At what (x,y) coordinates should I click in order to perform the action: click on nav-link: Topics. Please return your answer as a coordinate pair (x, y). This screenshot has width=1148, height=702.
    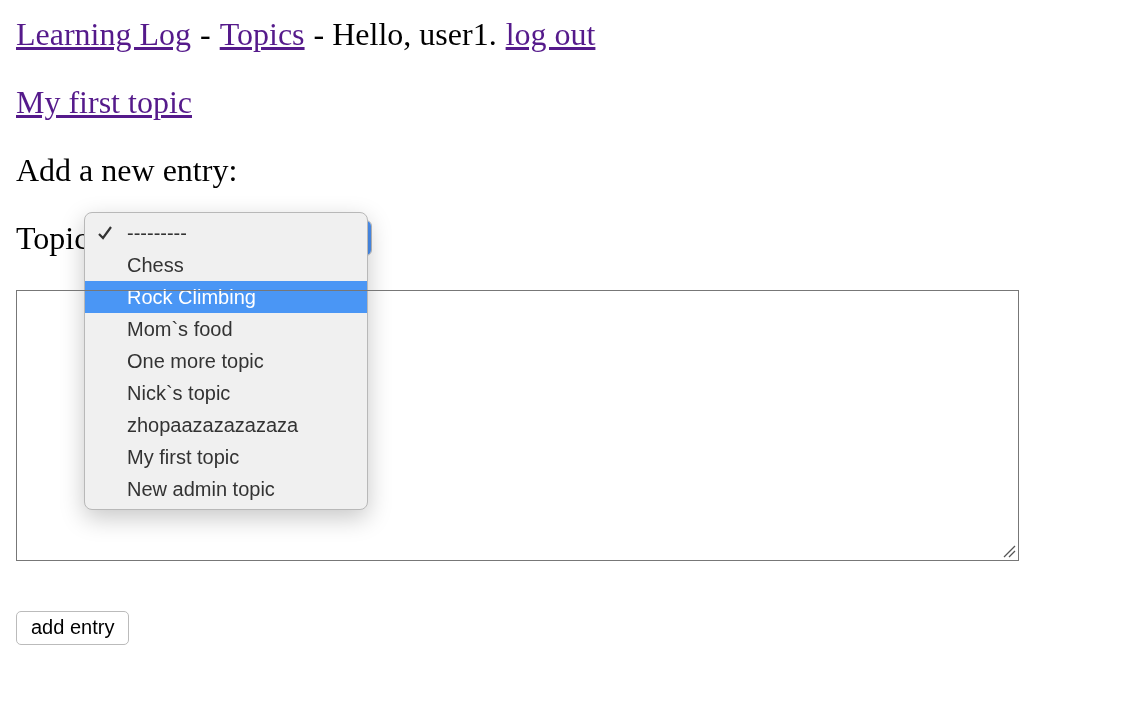
    Looking at the image, I should click on (262, 34).